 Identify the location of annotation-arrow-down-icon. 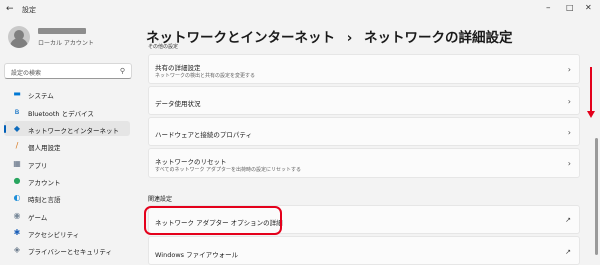
(591, 114).